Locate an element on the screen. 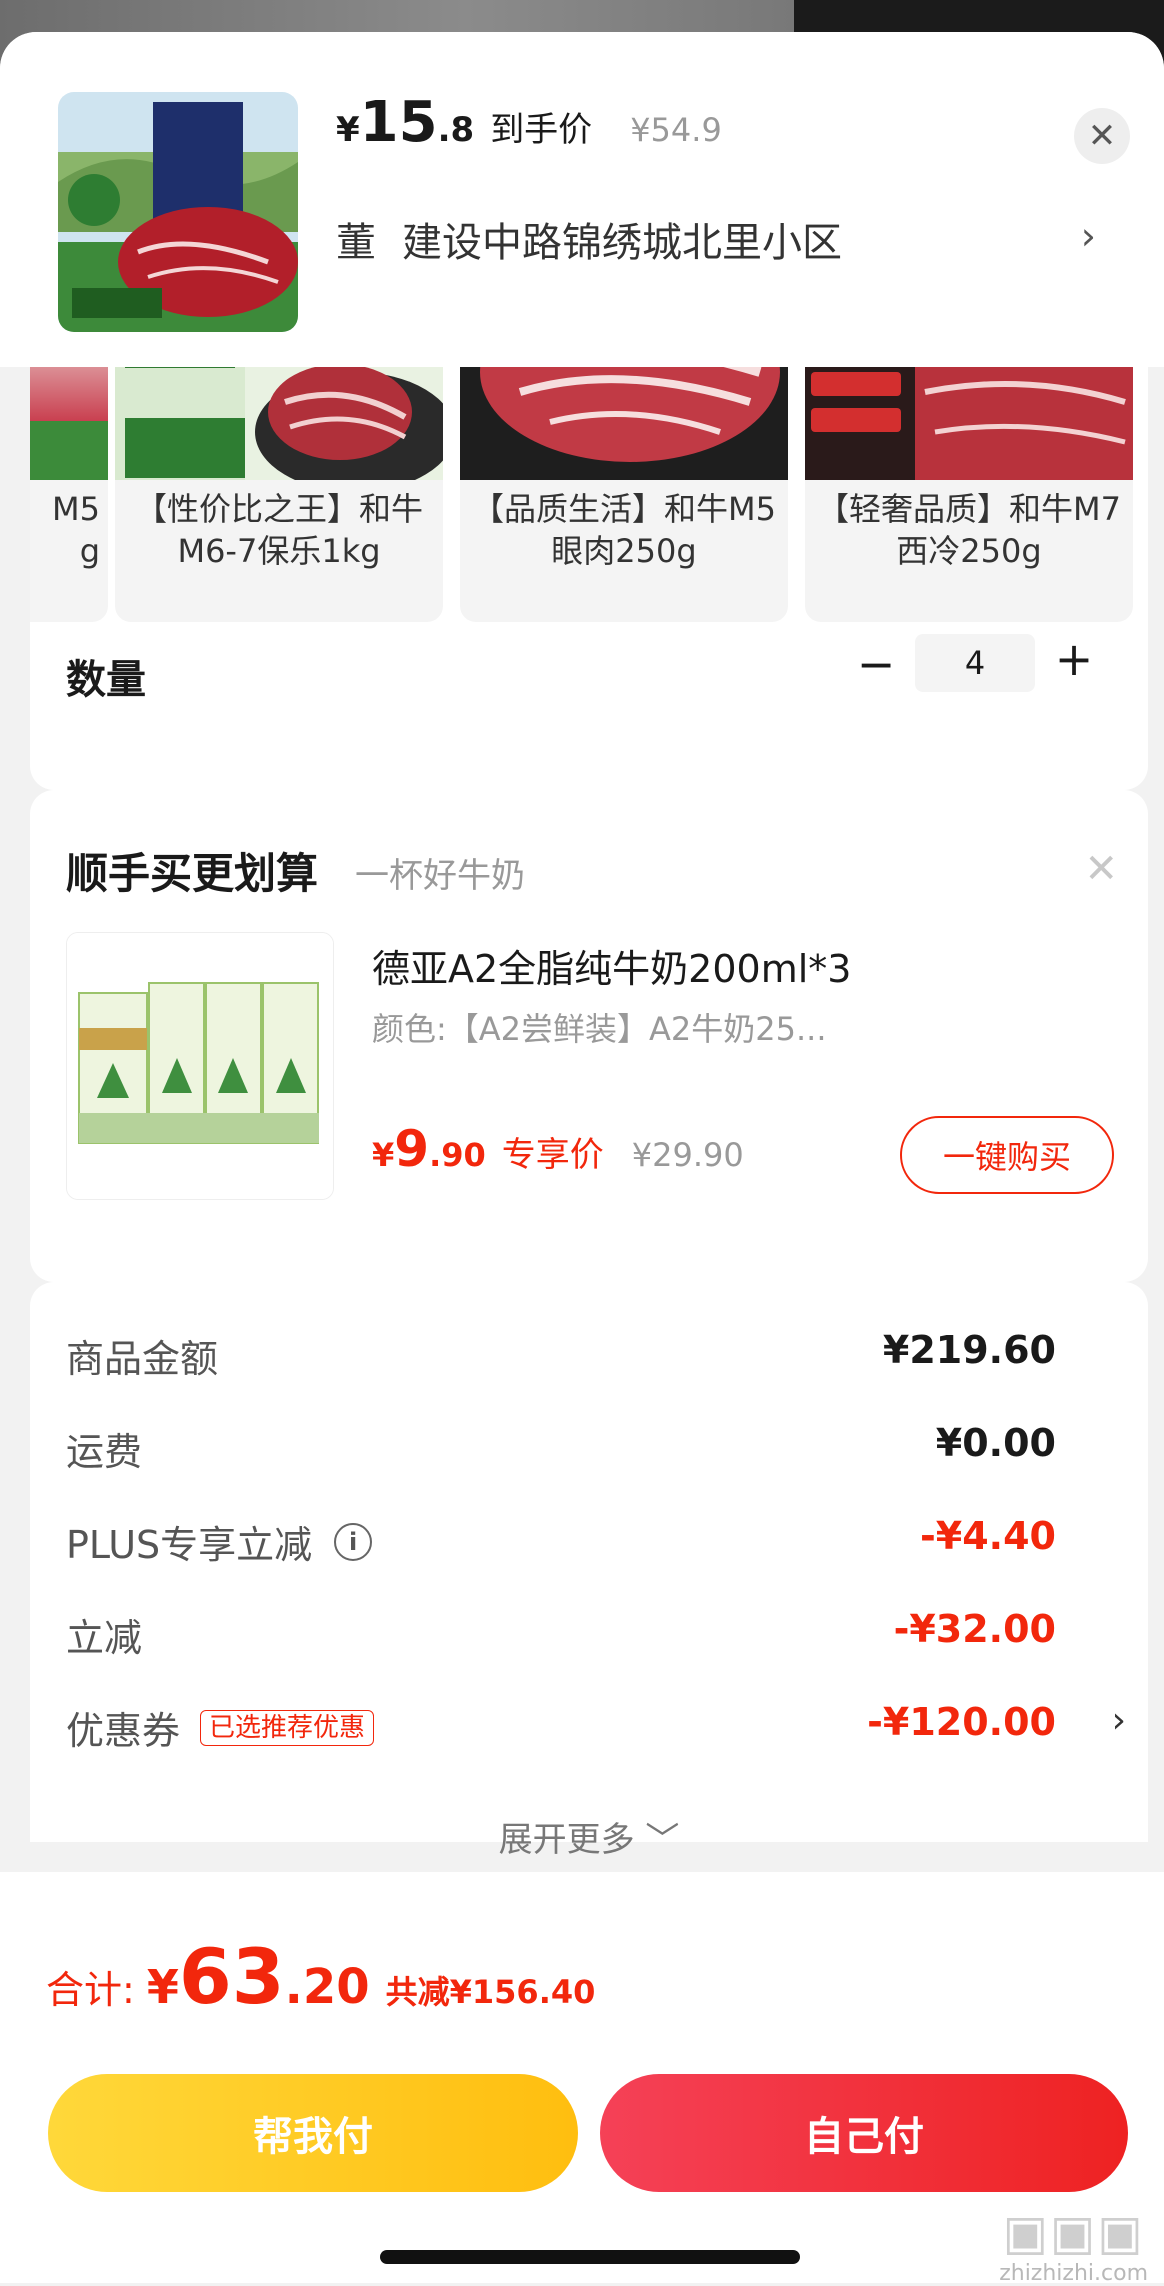 The image size is (1164, 2286). summary-label: 商品金额 is located at coordinates (142, 1359).